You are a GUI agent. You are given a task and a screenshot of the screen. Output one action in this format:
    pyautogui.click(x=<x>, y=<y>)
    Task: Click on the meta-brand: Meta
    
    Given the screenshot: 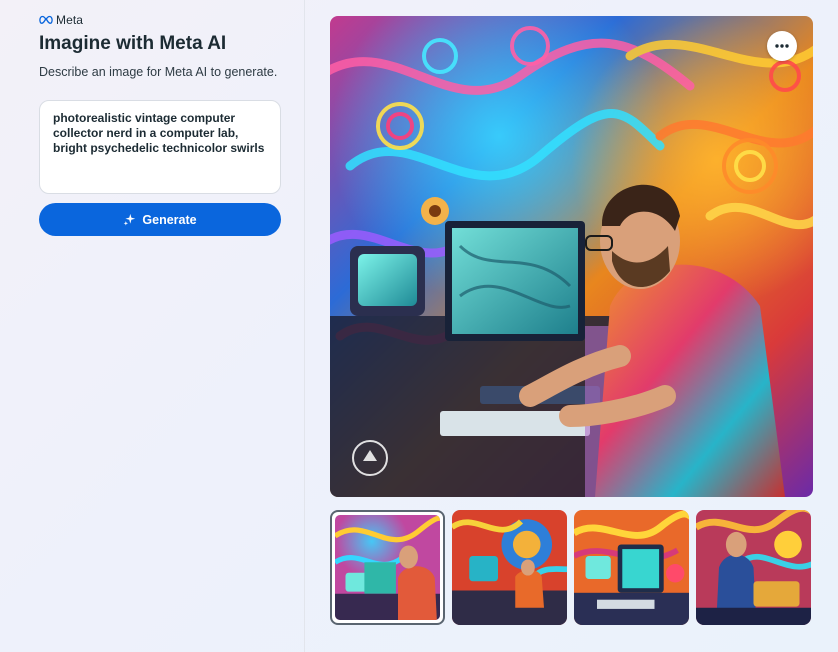 What is the action you would take?
    pyautogui.click(x=61, y=20)
    